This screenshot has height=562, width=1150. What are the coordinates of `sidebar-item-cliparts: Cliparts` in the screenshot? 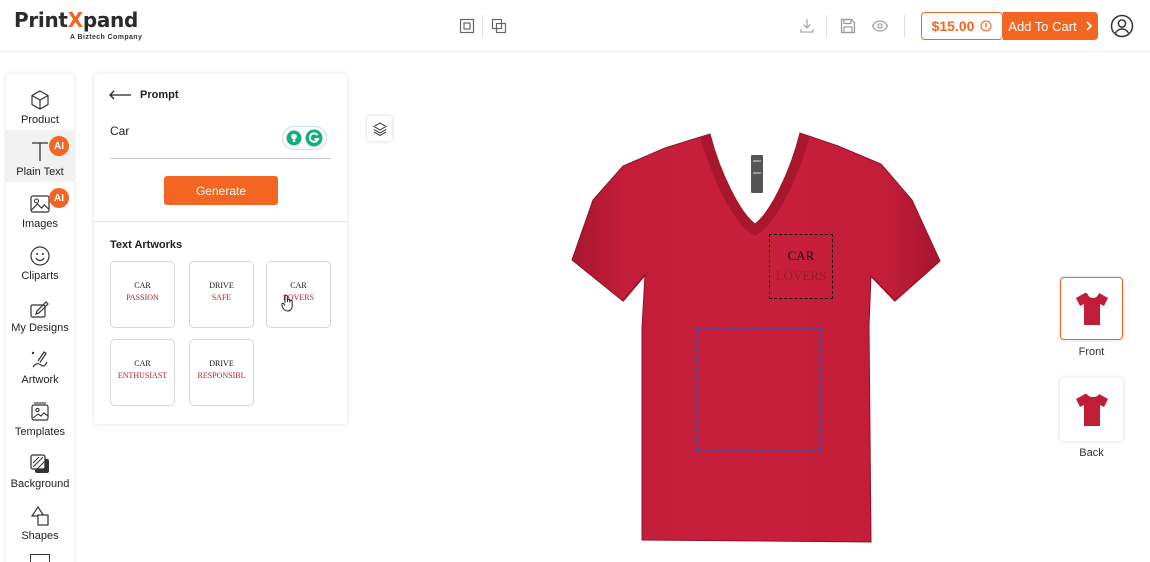 It's located at (40, 260).